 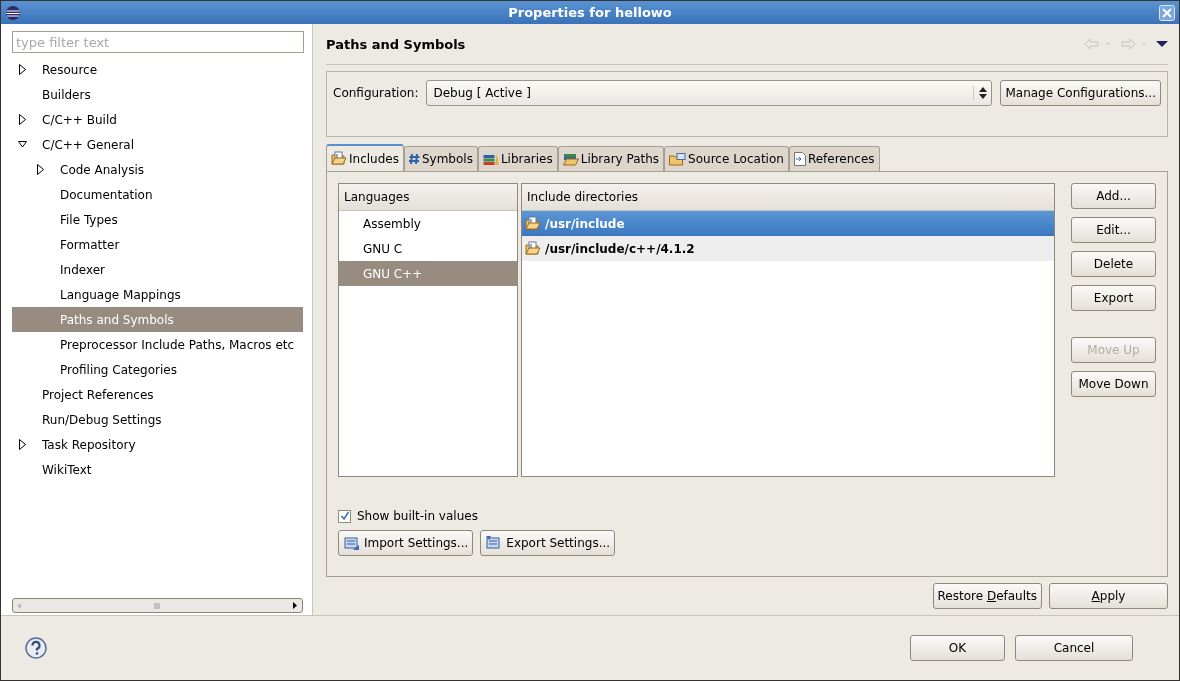 I want to click on menu-caret-icon, so click(x=1162, y=44).